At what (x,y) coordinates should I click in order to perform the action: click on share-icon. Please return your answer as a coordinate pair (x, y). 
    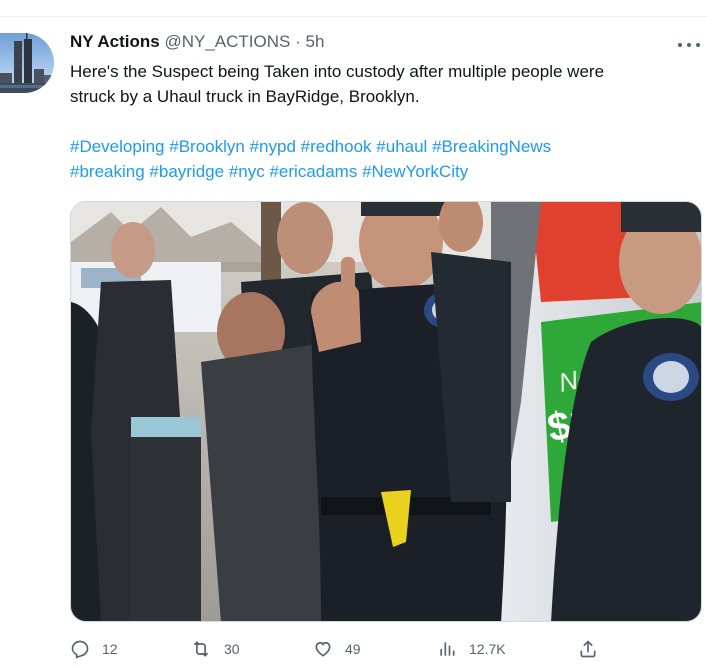
    Looking at the image, I should click on (588, 649).